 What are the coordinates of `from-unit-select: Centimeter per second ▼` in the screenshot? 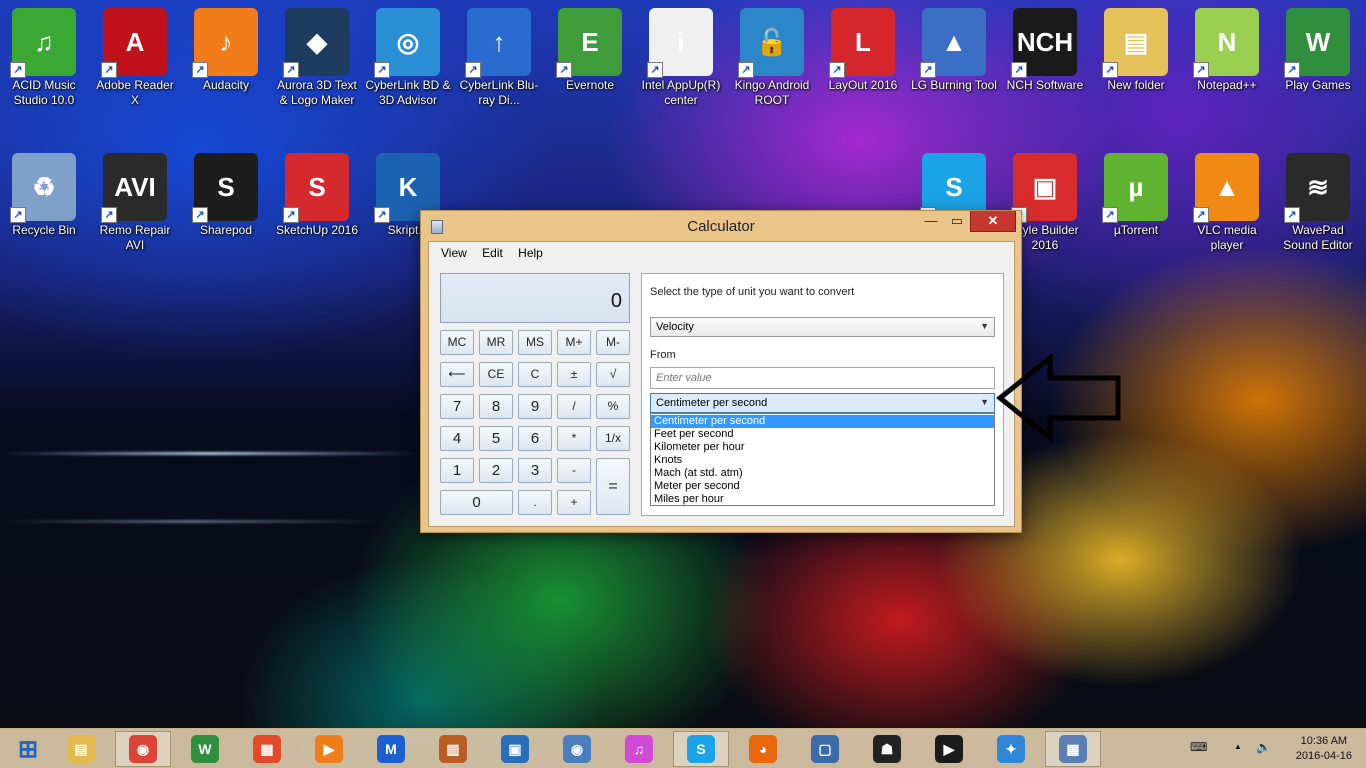 It's located at (822, 403).